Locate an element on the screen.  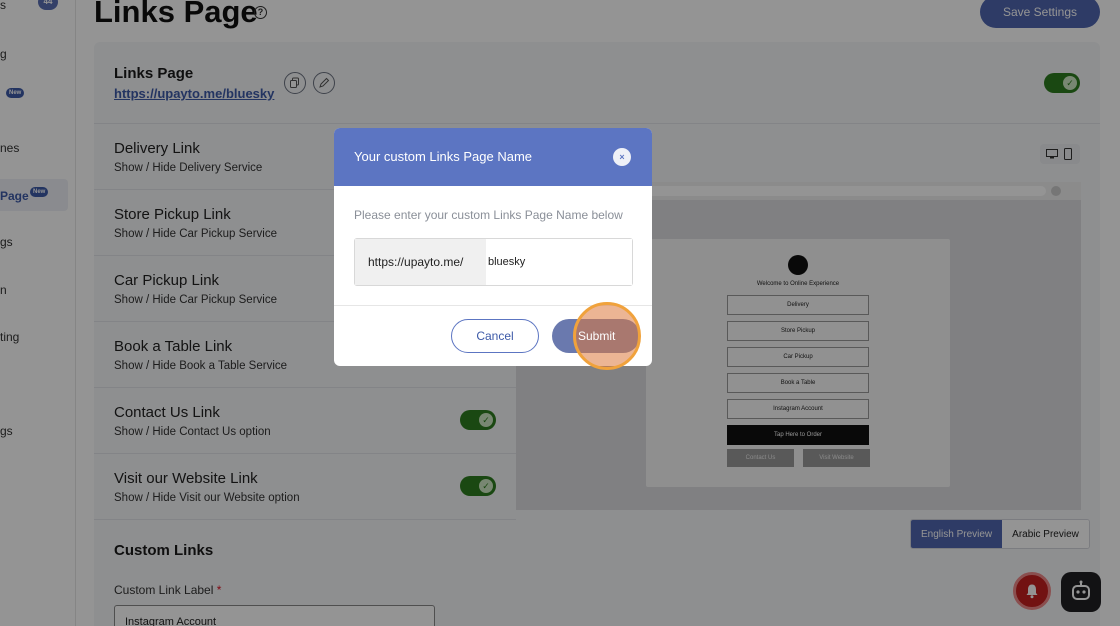
custom-name-input is located at coordinates (559, 262).